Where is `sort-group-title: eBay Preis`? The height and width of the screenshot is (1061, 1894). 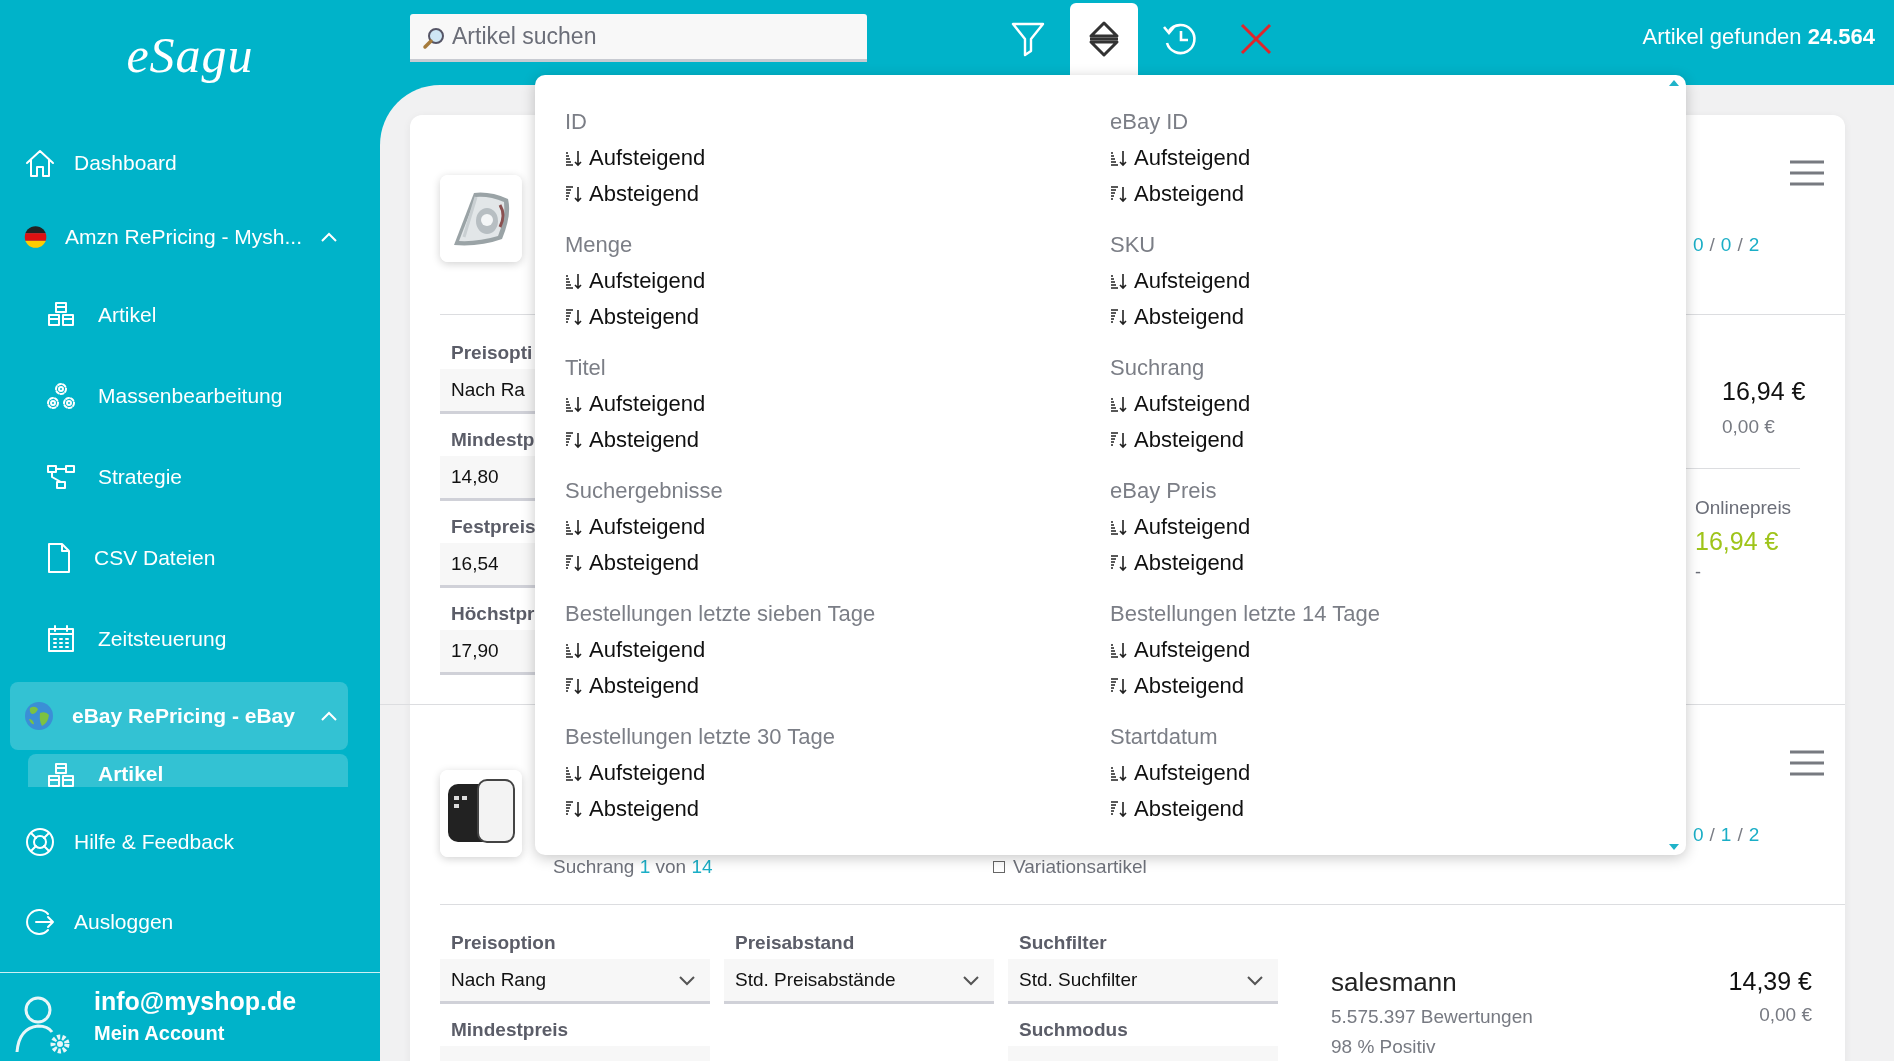 sort-group-title: eBay Preis is located at coordinates (1164, 491).